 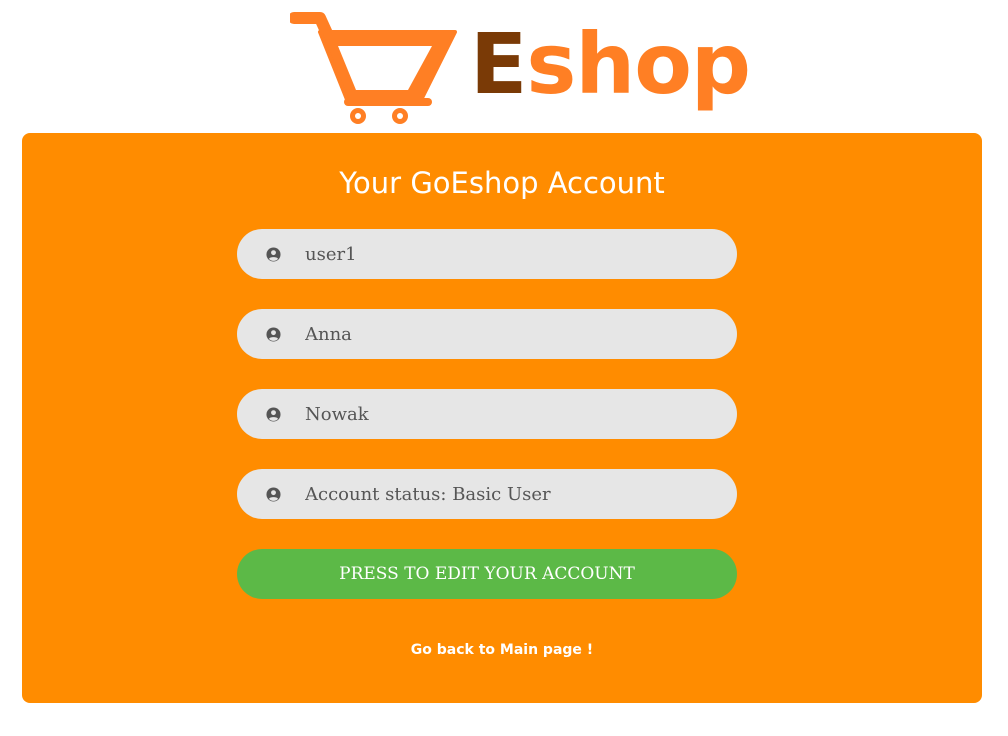 What do you see at coordinates (510, 494) in the screenshot?
I see `account-status-input` at bounding box center [510, 494].